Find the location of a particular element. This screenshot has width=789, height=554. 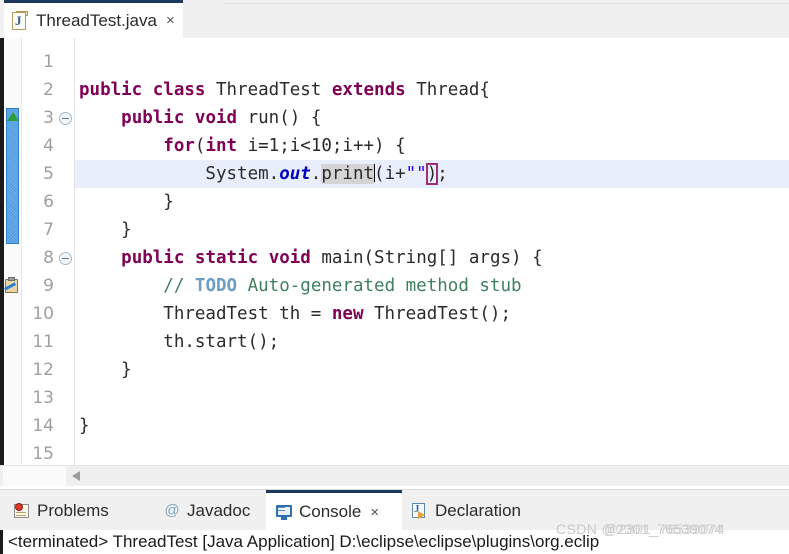

view-tab-problems: Problems is located at coordinates (79, 510).